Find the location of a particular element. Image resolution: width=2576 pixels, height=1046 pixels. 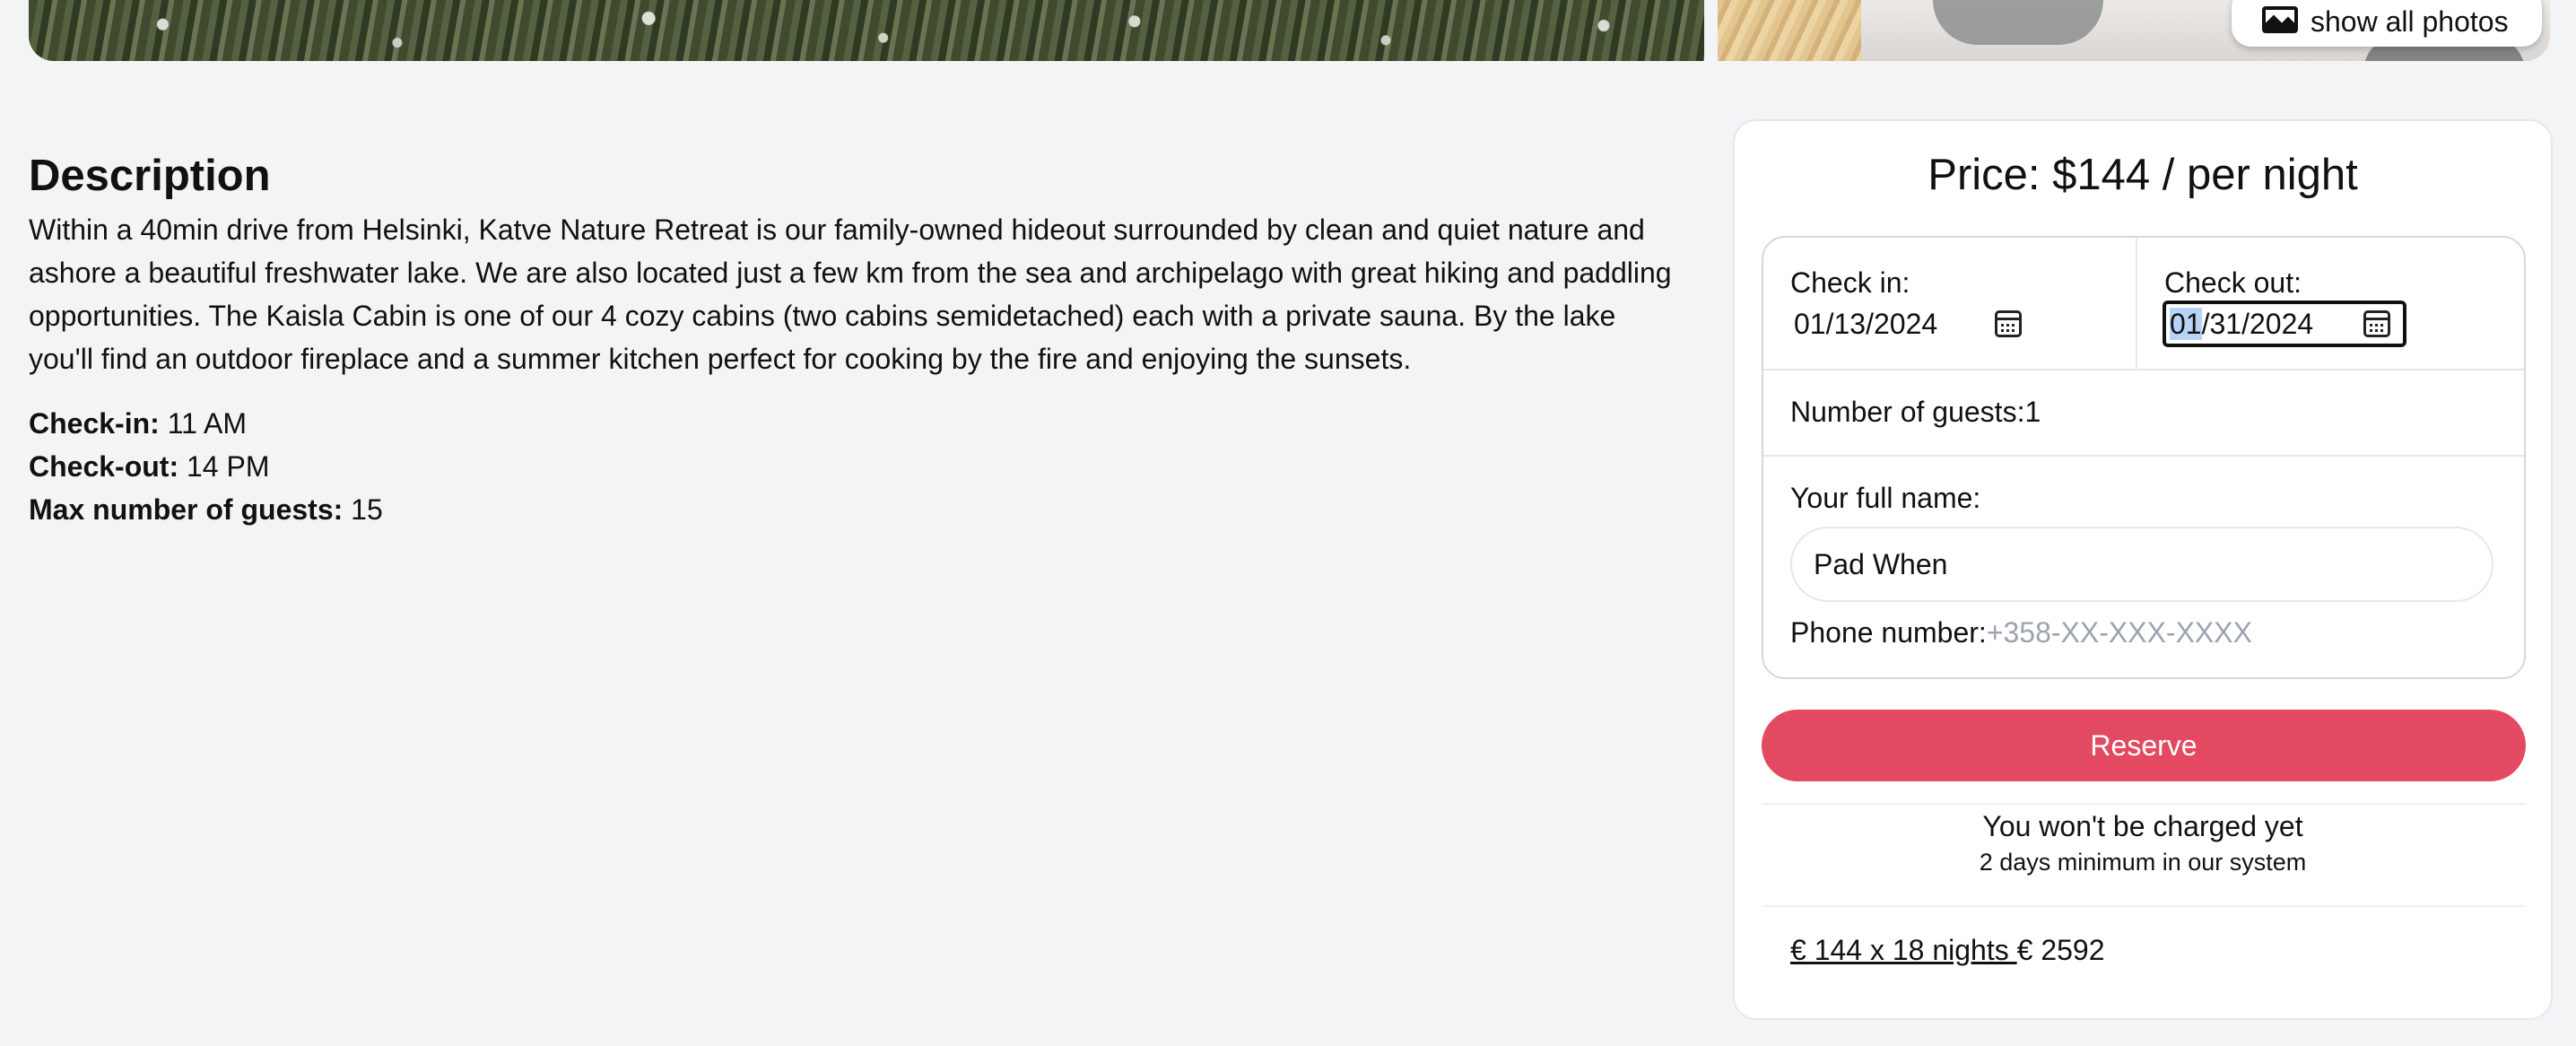

detail-check-in: Check-in: 11 AM is located at coordinates (854, 423).